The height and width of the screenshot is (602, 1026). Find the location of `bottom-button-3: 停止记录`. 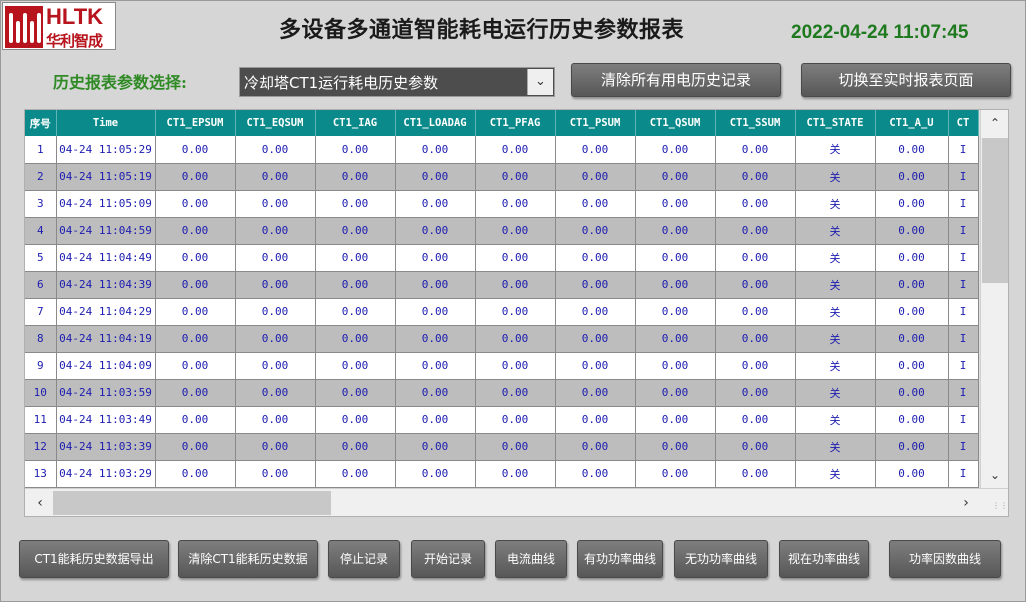

bottom-button-3: 停止记录 is located at coordinates (364, 559).